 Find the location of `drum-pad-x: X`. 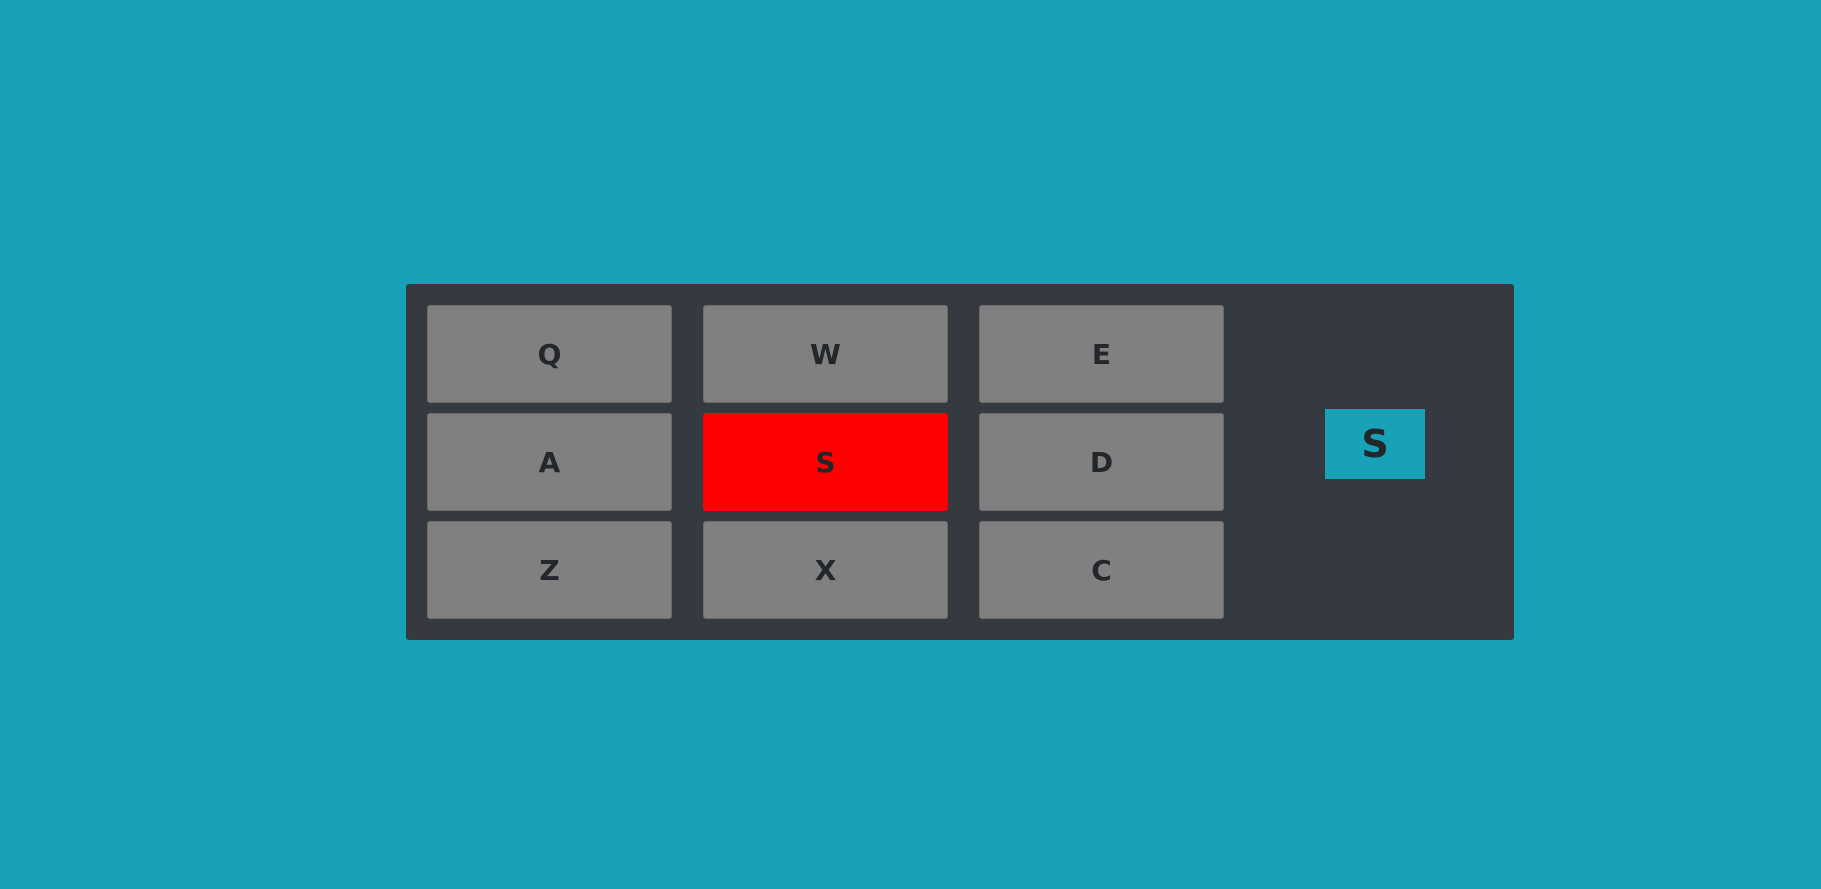

drum-pad-x: X is located at coordinates (825, 570).